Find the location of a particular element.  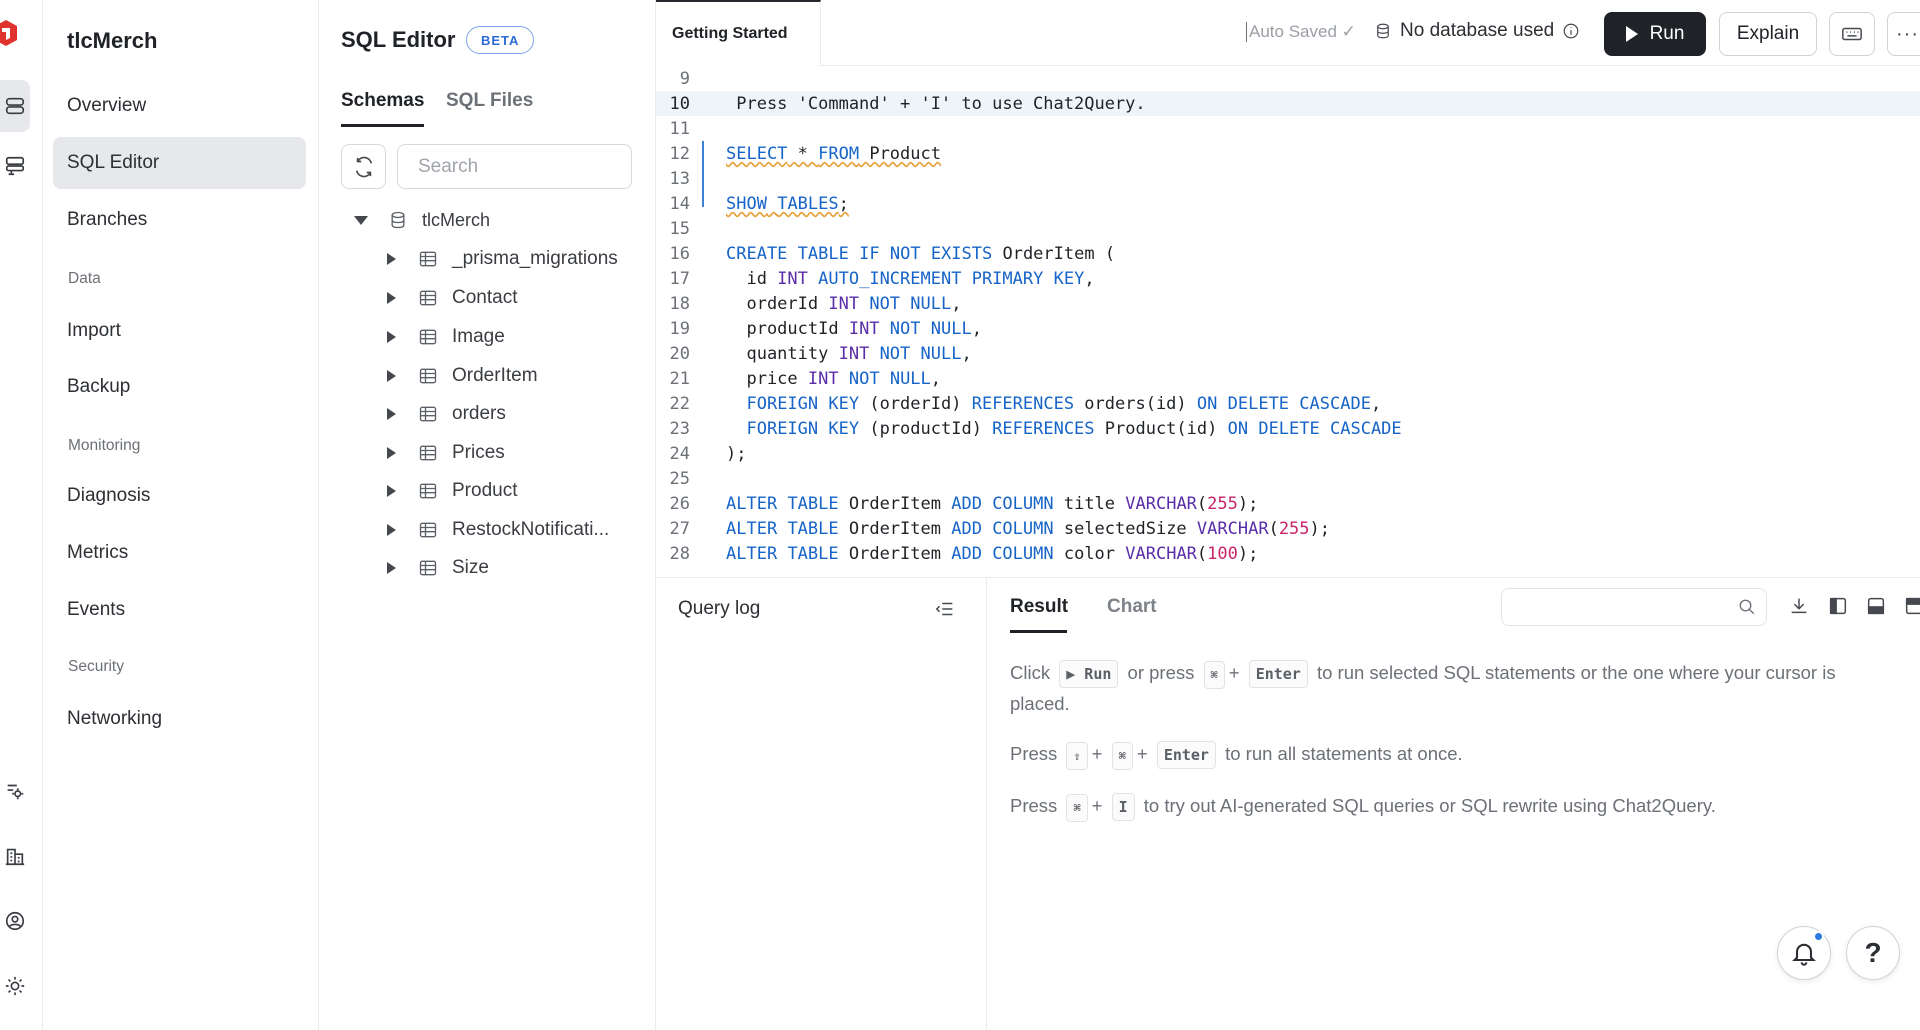

code-line: 12 SELECT * FROM Product is located at coordinates (1056, 153).